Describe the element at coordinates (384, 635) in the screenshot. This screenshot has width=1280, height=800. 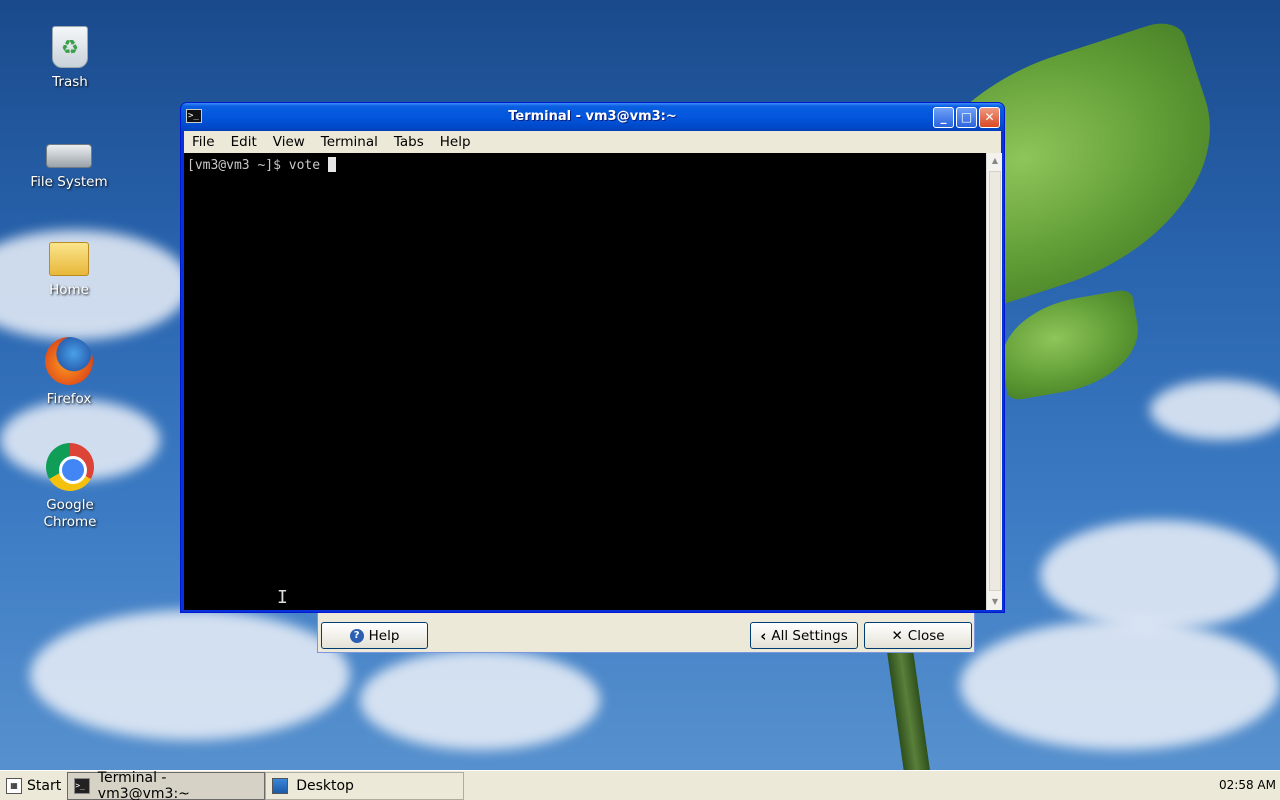
I see `help-button-label: Help` at that location.